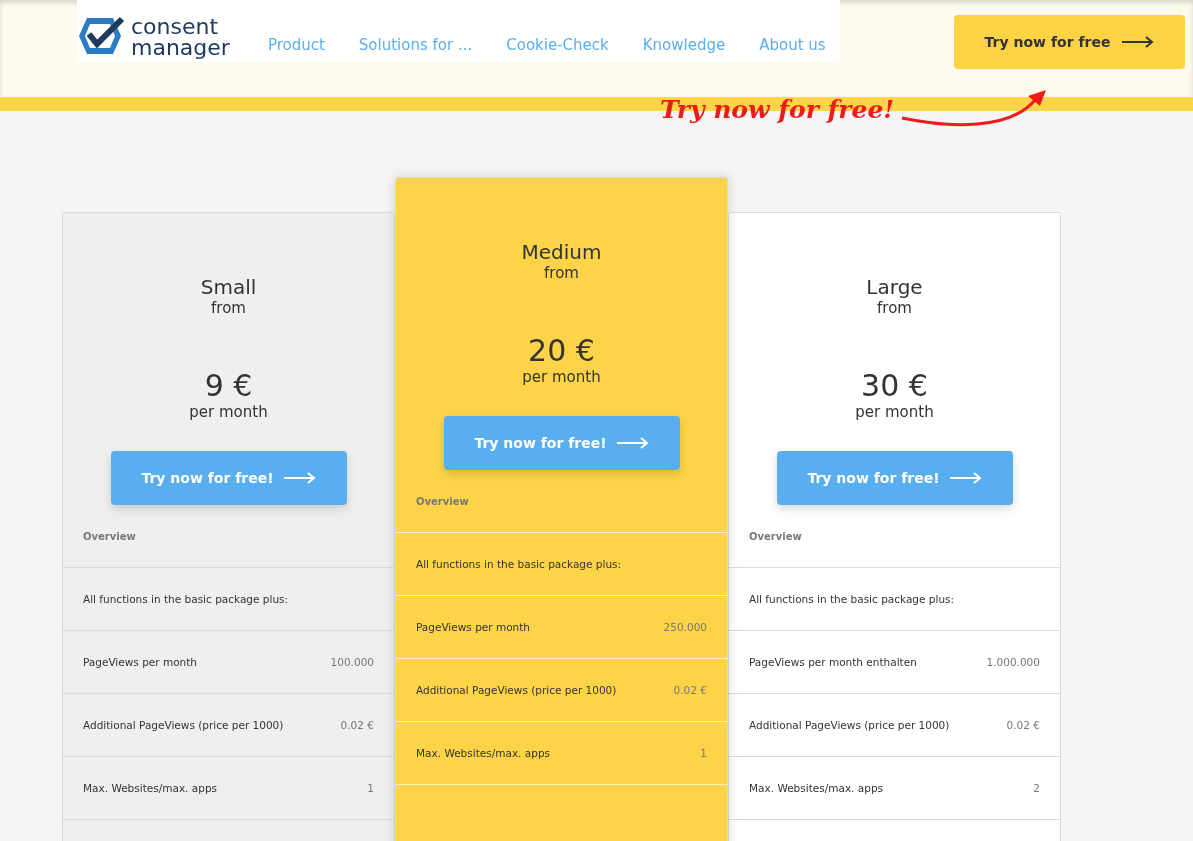  Describe the element at coordinates (561, 351) in the screenshot. I see `plan-price: 20 €` at that location.